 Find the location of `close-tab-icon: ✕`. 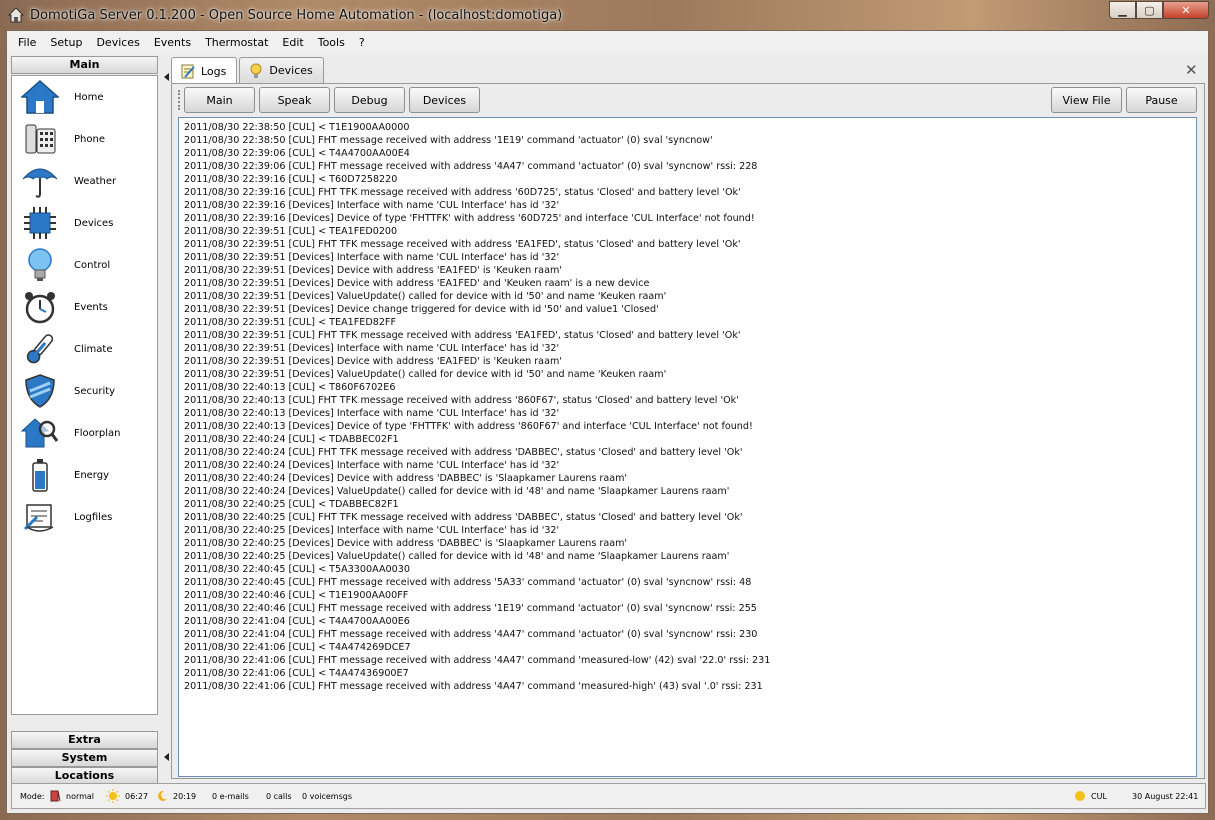

close-tab-icon: ✕ is located at coordinates (1191, 70).